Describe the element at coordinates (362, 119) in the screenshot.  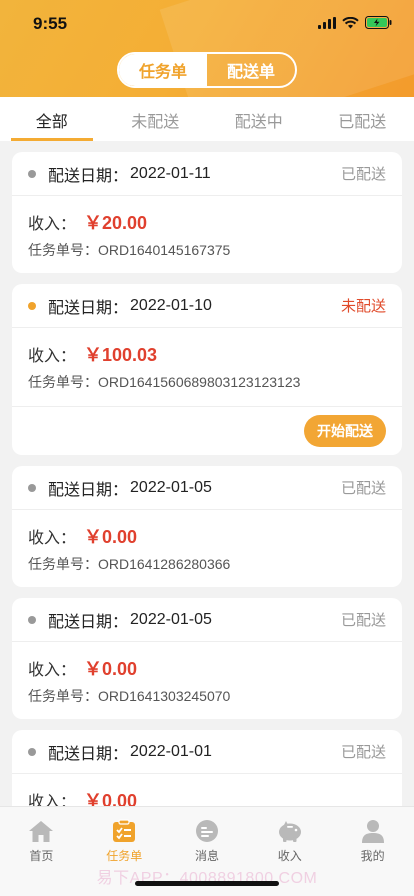
I see `tab-delivered: 已配送` at that location.